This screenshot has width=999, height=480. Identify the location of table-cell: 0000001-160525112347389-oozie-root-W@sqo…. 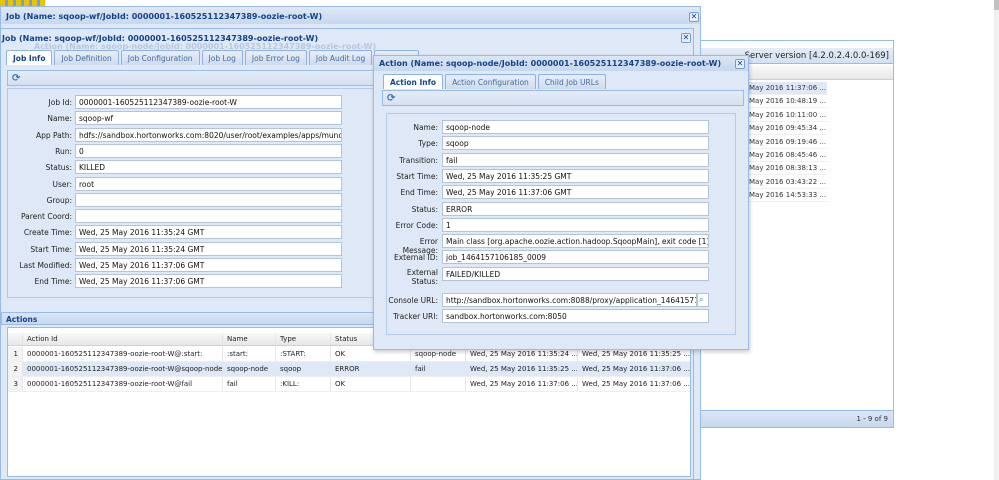
(123, 369).